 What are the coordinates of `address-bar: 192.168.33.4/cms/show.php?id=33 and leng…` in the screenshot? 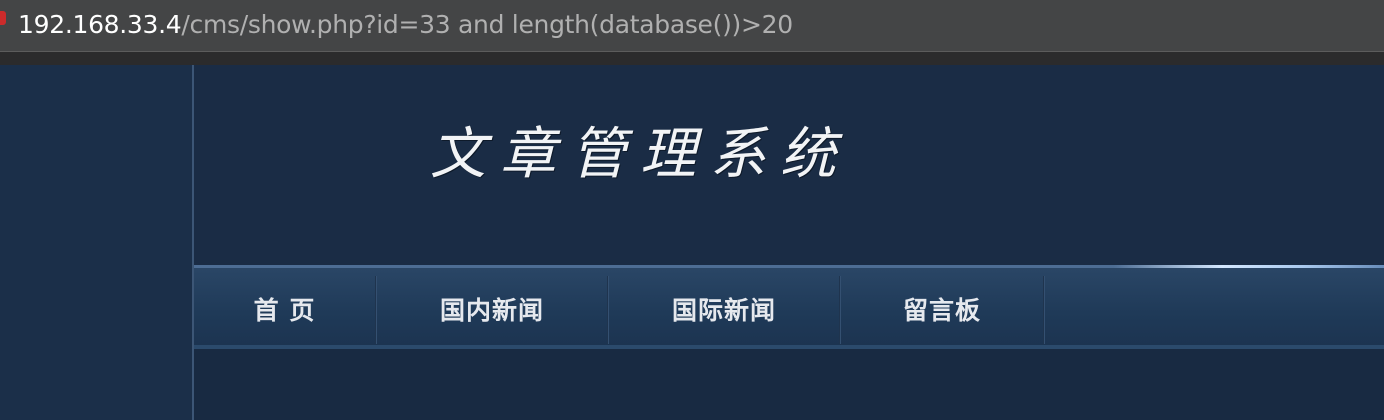 It's located at (692, 26).